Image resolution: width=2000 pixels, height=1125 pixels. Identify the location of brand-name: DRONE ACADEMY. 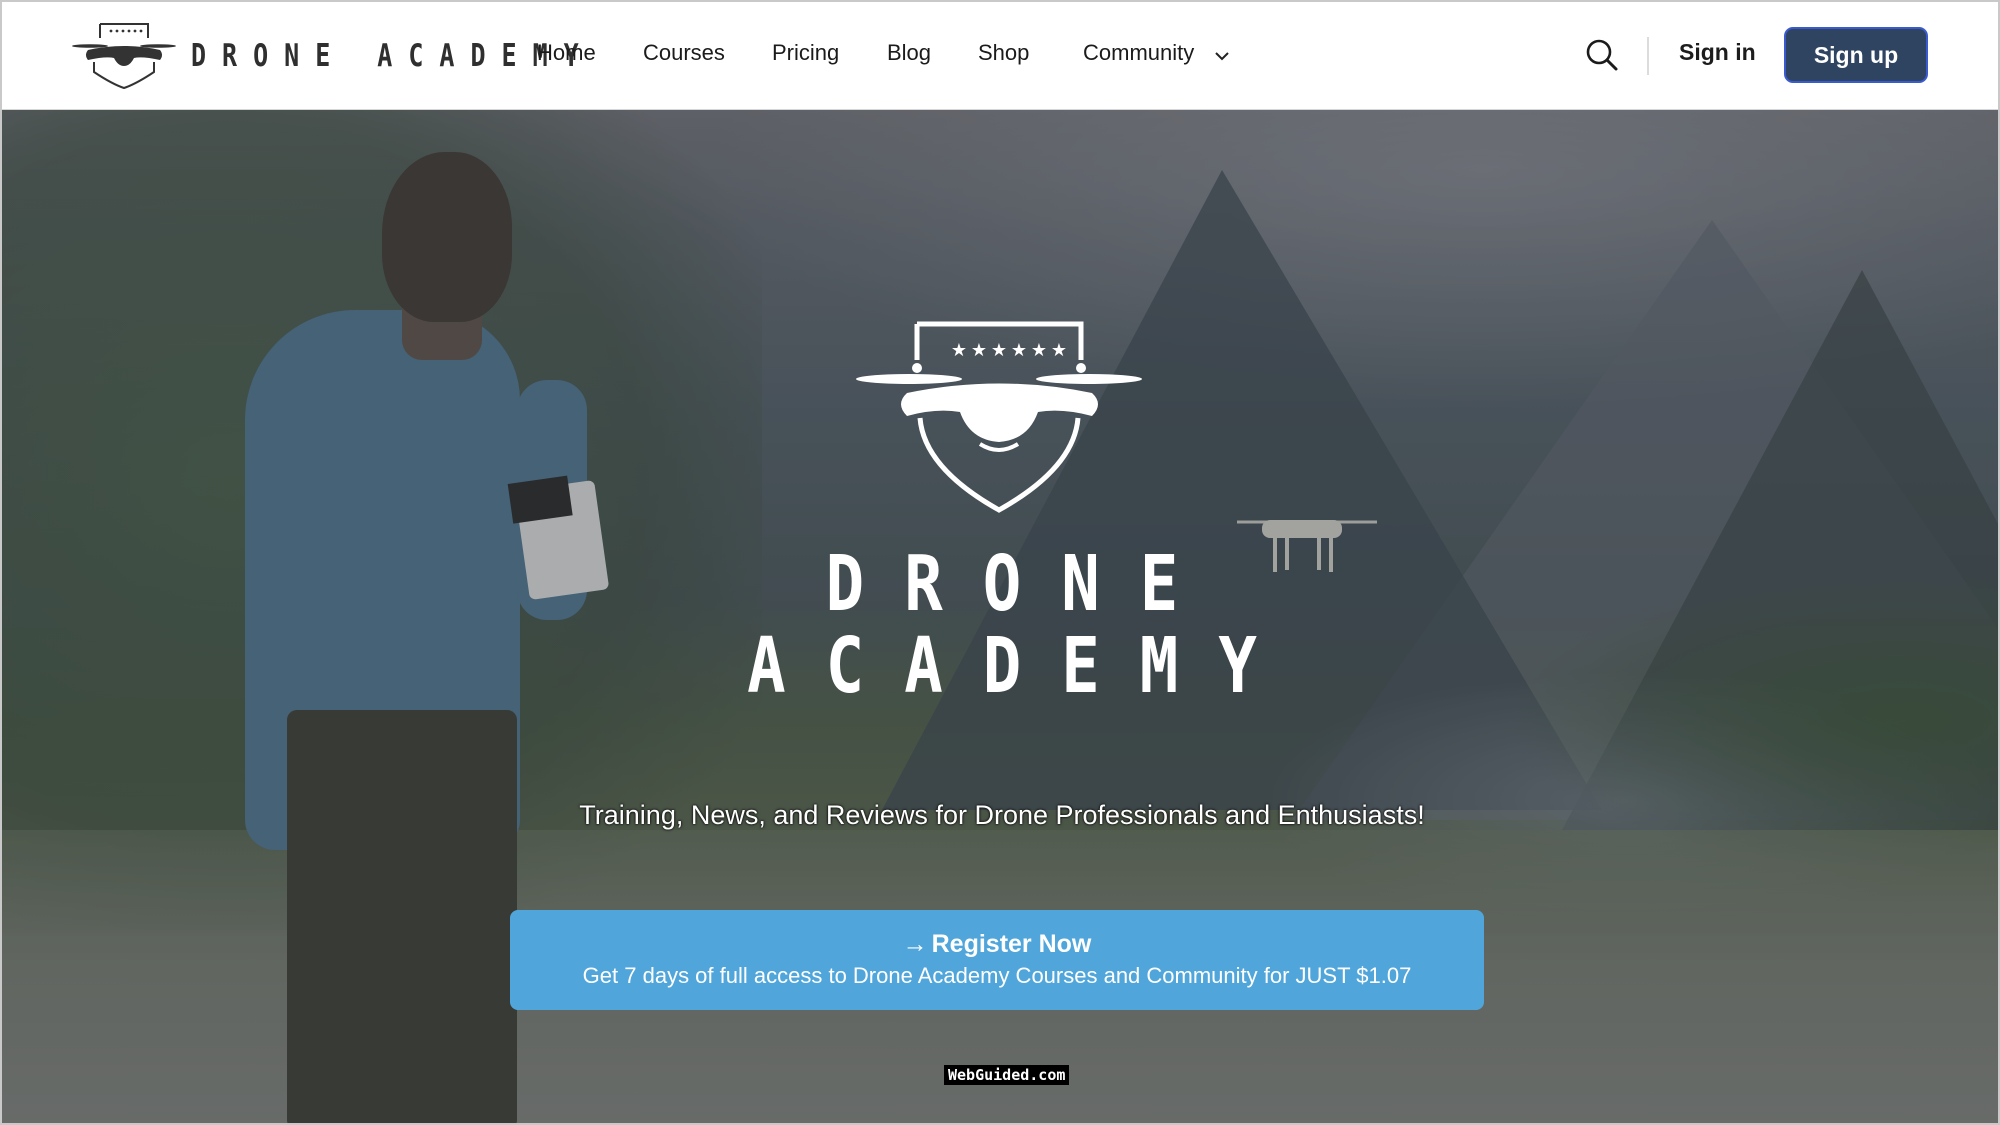
(393, 55).